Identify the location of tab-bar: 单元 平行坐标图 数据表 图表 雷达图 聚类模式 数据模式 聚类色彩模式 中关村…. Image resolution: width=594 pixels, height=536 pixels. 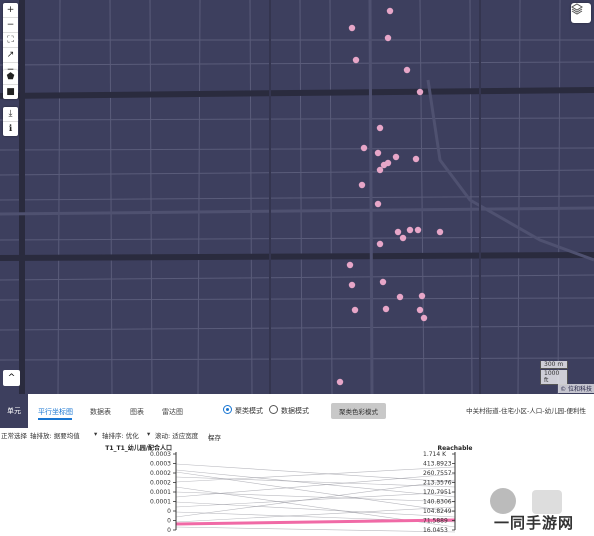
(297, 411).